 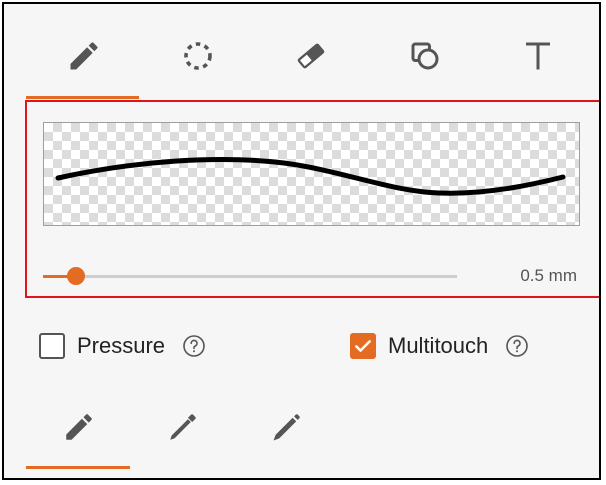 I want to click on fountain-pen-icon, so click(x=79, y=427).